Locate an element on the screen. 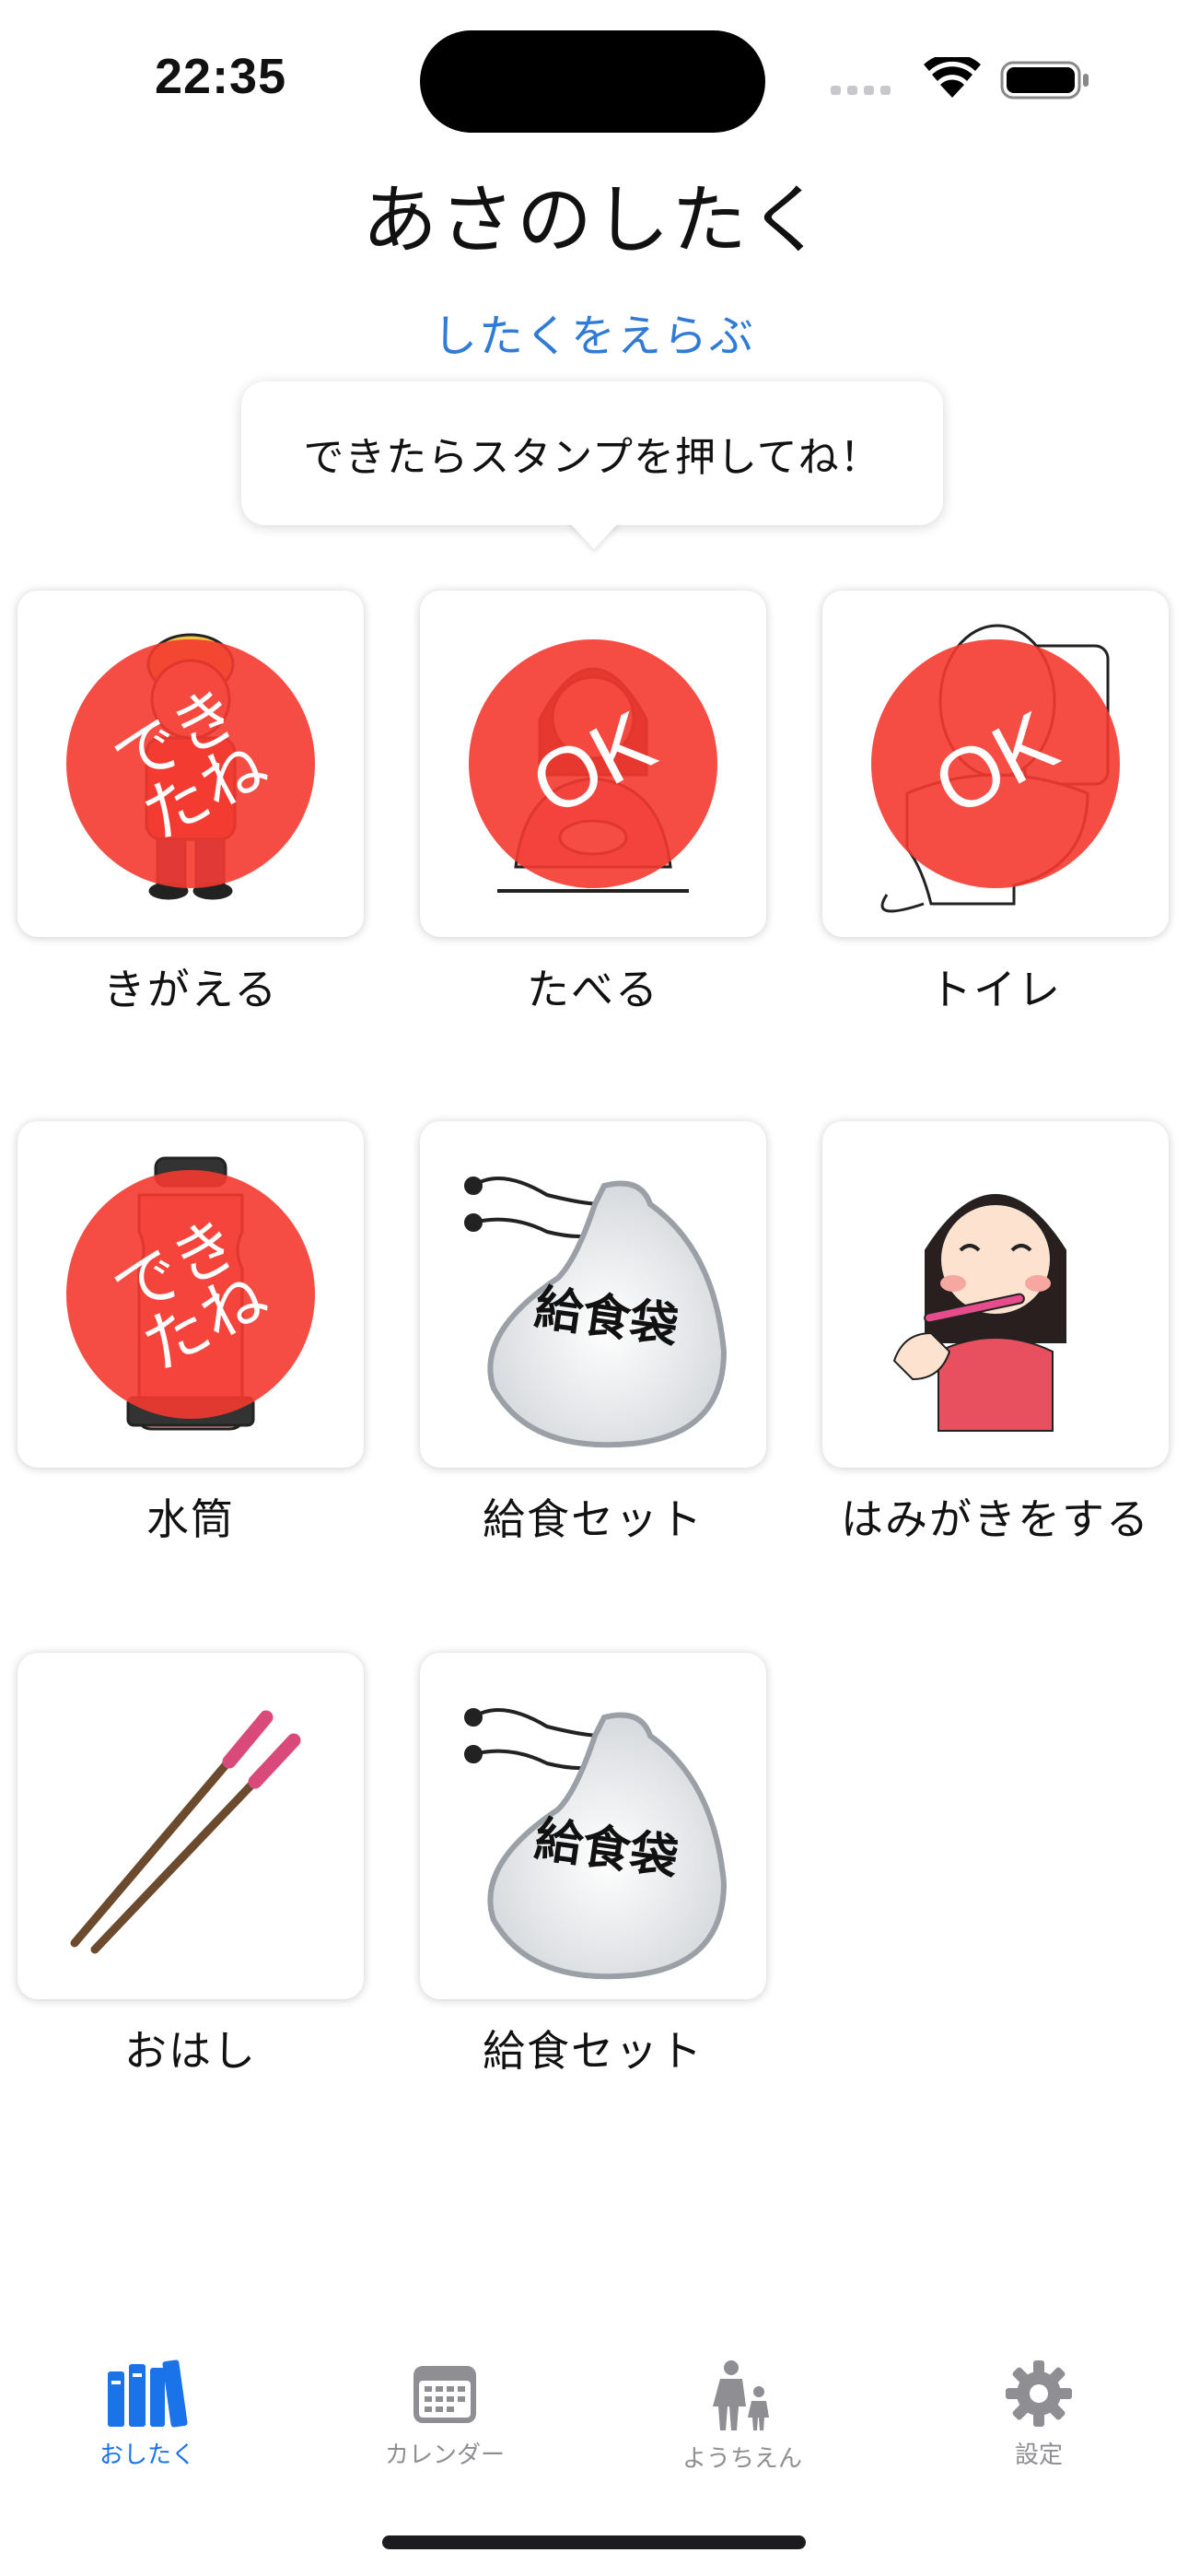  wifi-icon is located at coordinates (952, 77).